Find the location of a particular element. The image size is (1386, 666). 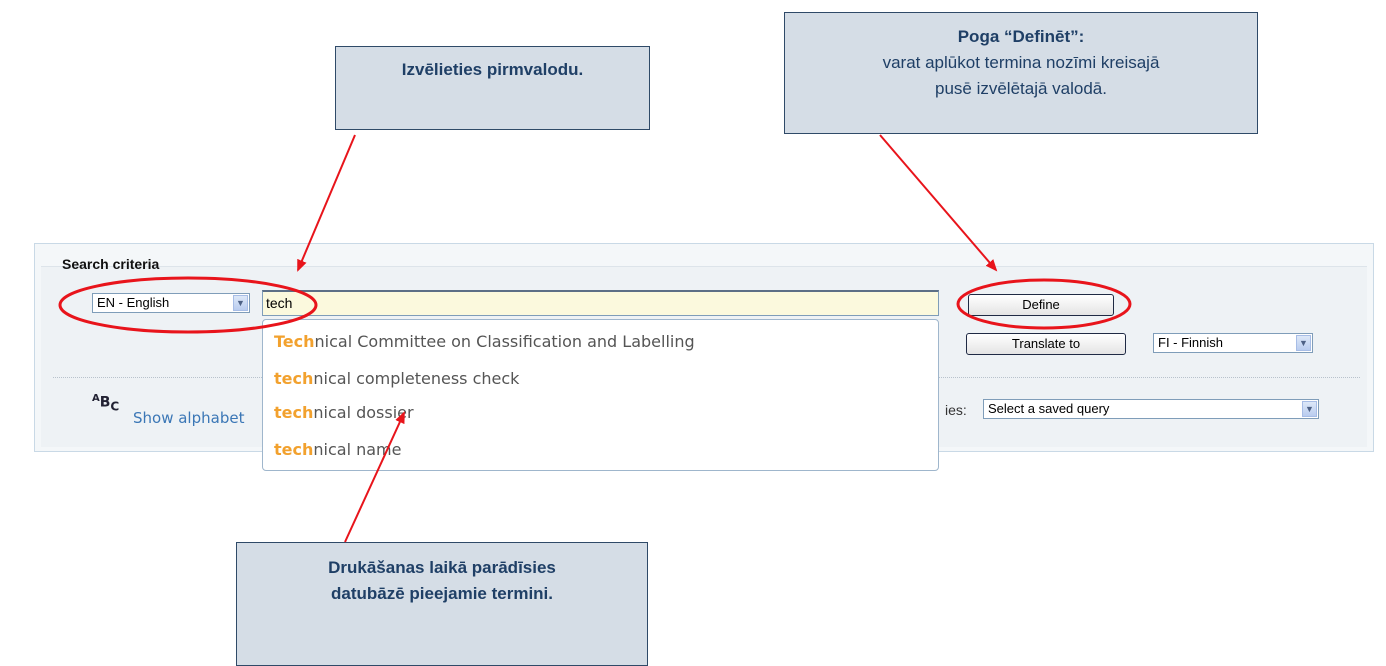

search-input: tech is located at coordinates (600, 303).